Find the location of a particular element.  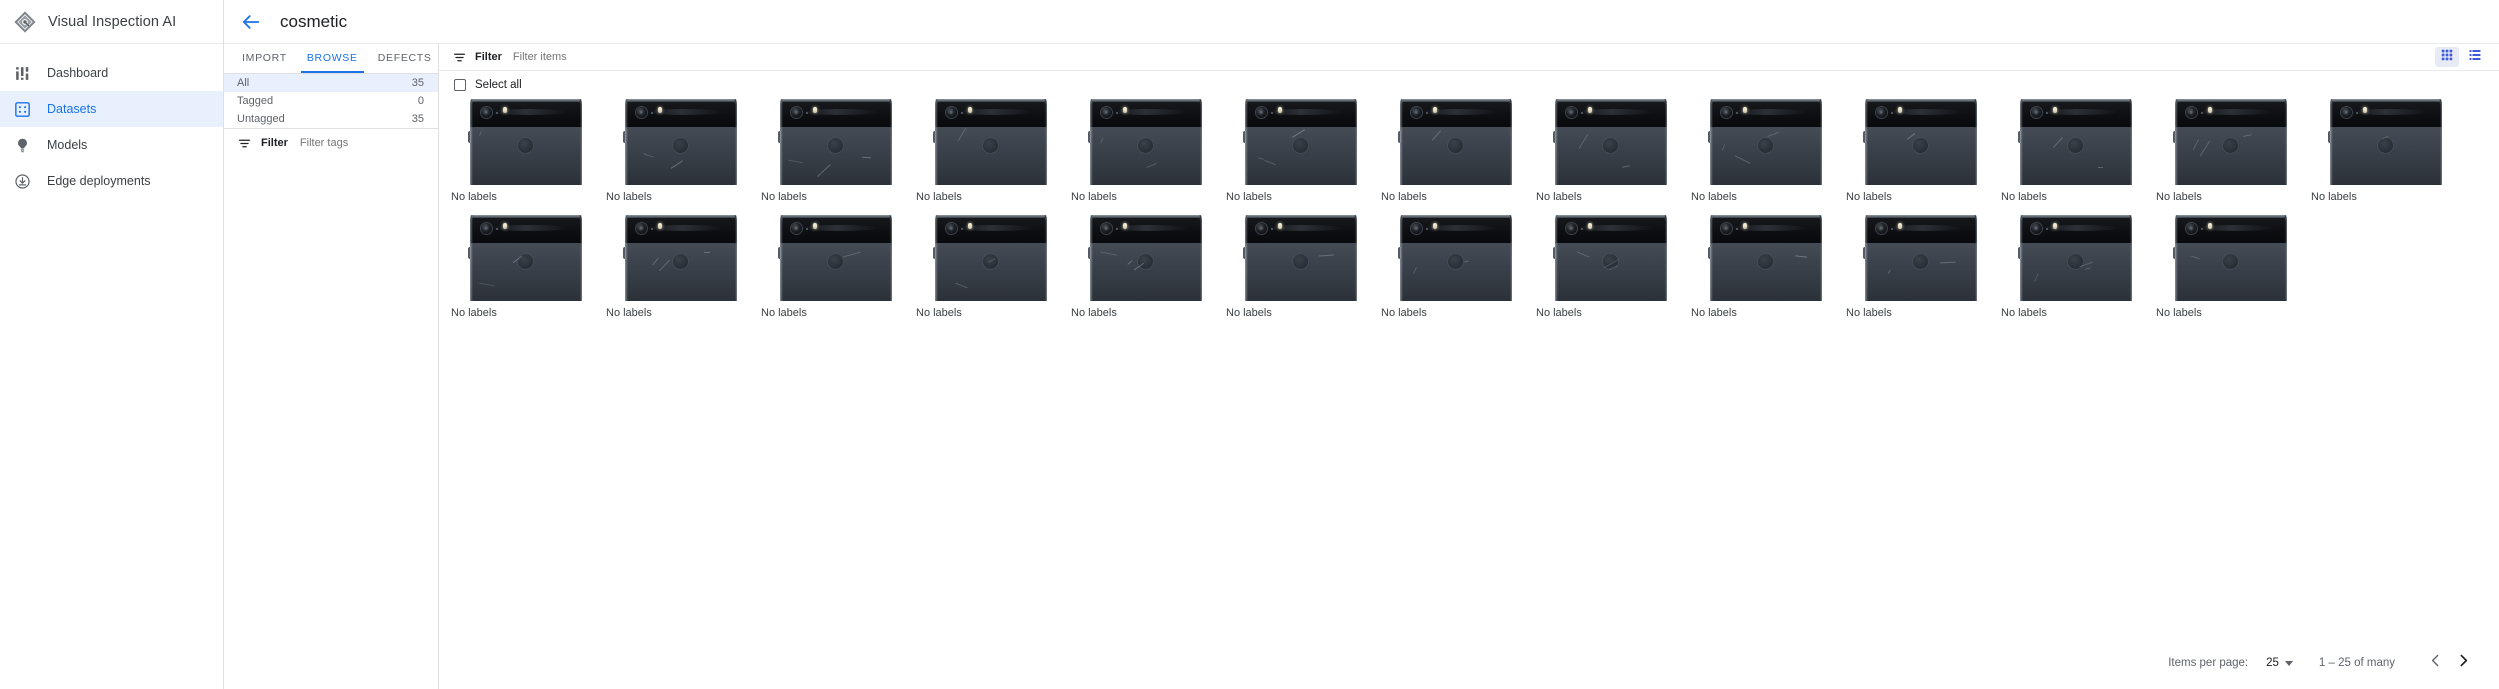

tab-defects: DEFECTS is located at coordinates (405, 58).